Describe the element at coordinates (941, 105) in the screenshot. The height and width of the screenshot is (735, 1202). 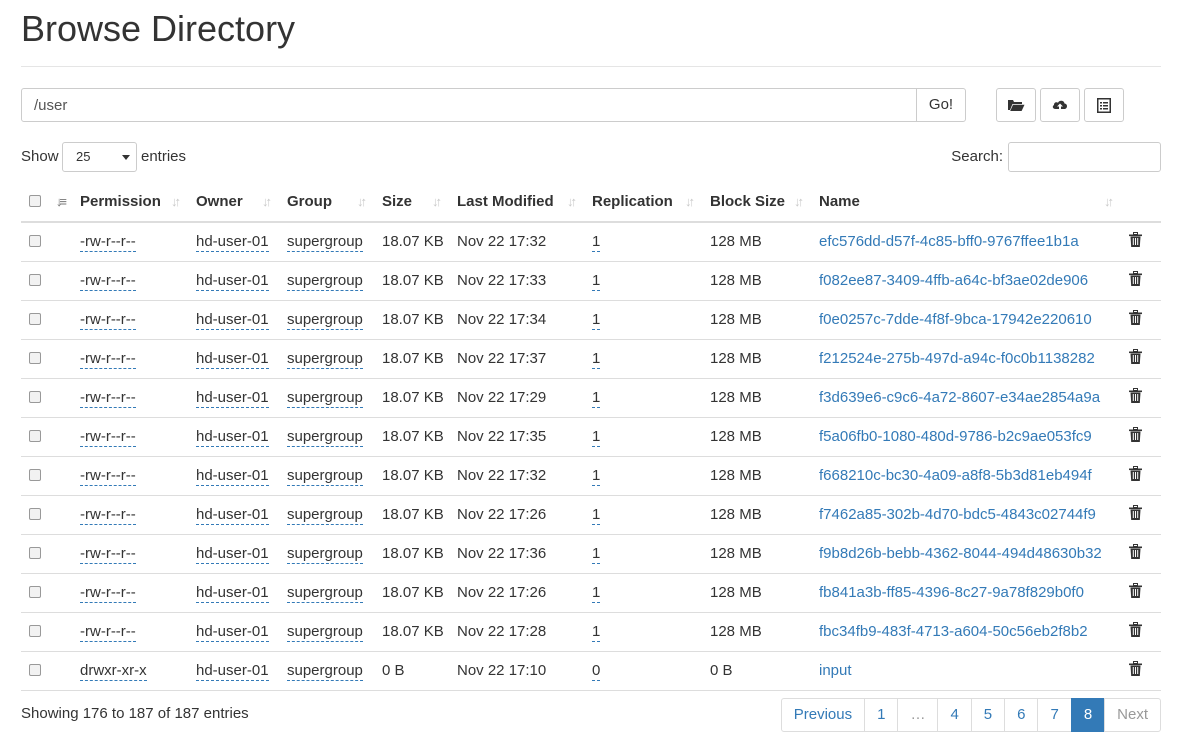
I see `go-button: Go!` at that location.